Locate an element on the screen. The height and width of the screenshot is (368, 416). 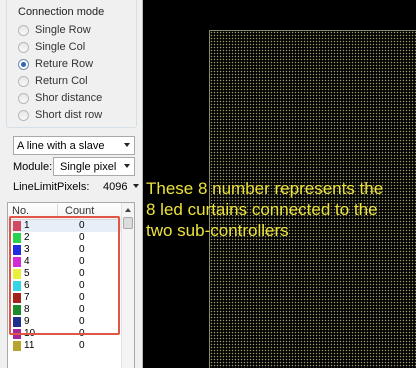
radio-single-col: Single Col is located at coordinates (51, 47).